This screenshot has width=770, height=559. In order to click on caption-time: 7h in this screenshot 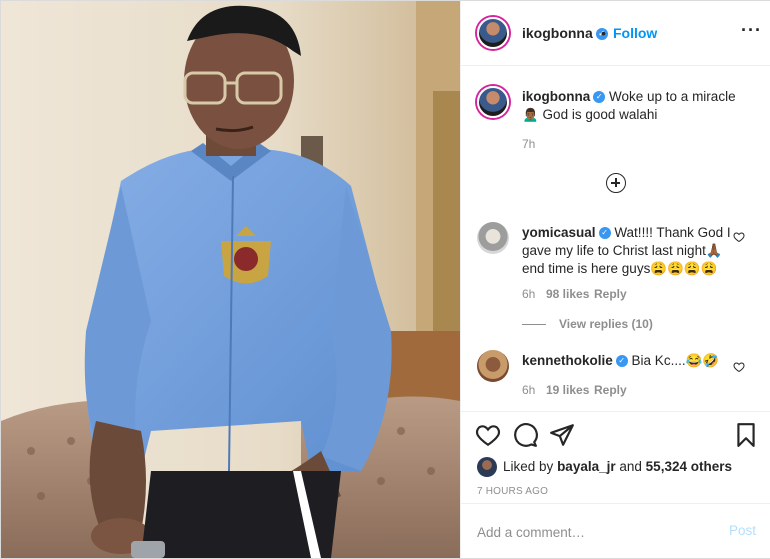, I will do `click(528, 144)`.